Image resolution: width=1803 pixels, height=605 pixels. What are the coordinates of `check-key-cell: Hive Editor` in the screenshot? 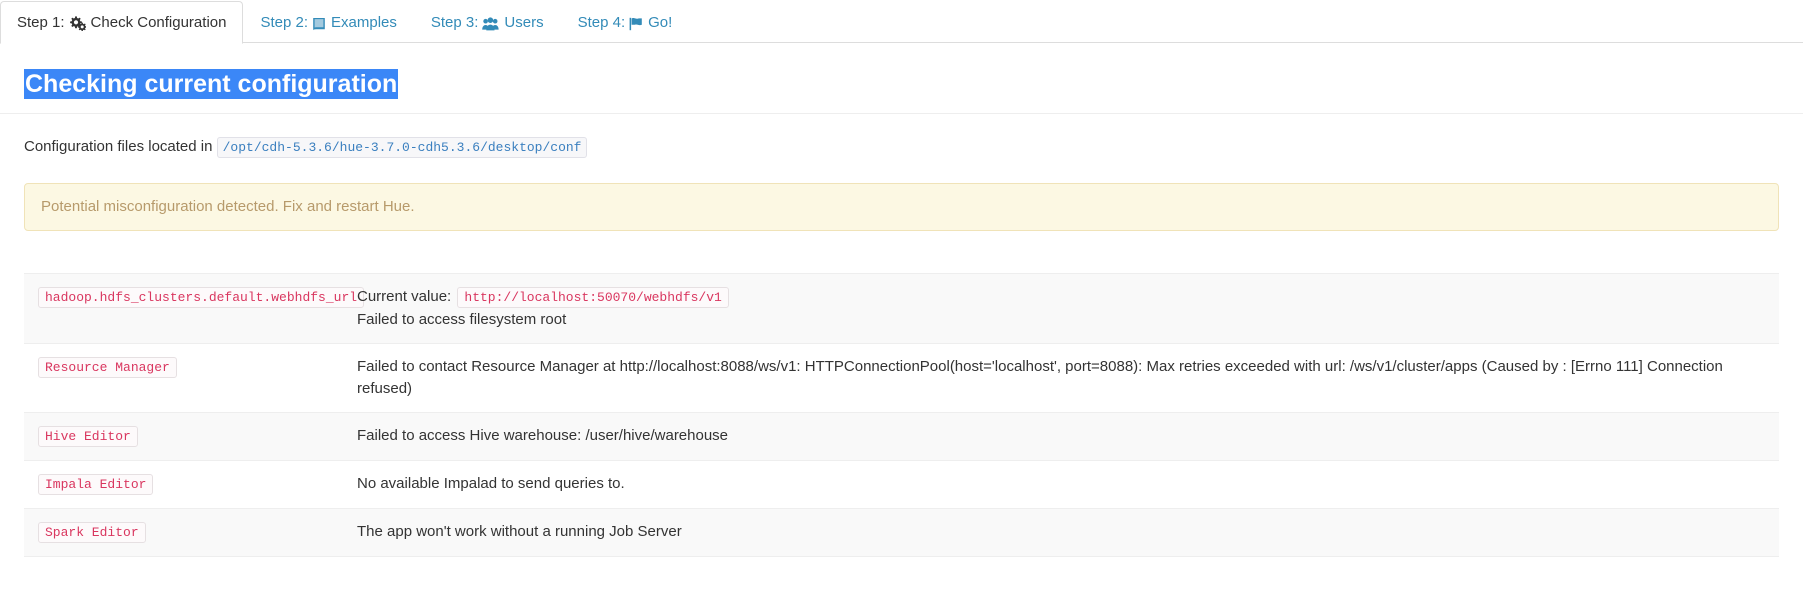 It's located at (189, 437).